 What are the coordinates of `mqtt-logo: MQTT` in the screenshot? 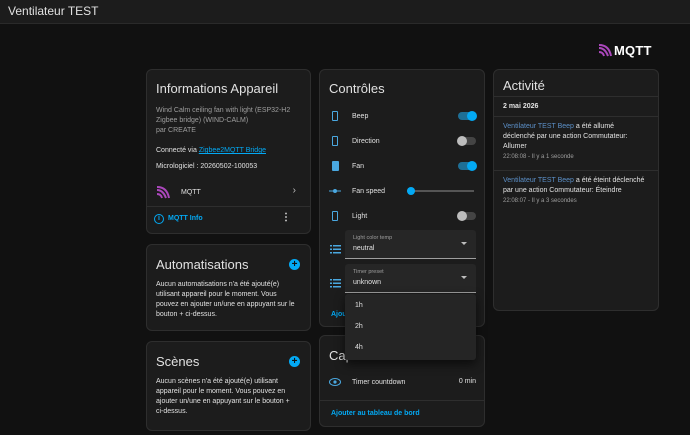 It's located at (628, 50).